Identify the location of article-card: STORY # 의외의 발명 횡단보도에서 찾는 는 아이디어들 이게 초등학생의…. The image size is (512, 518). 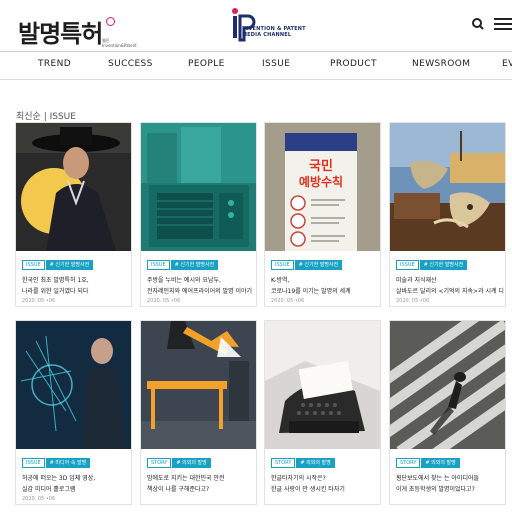
(447, 412).